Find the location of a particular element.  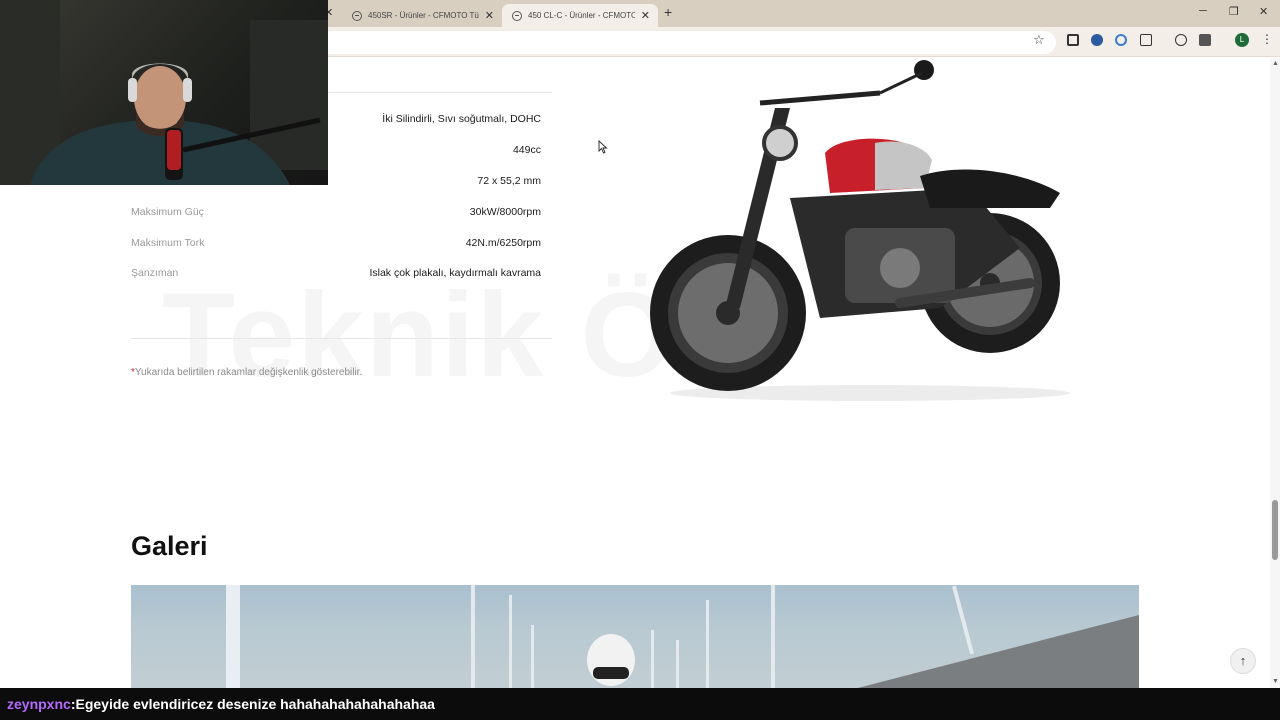

tab-title: 450 CL-C - Ürünler - CFMOTO T is located at coordinates (581, 15).